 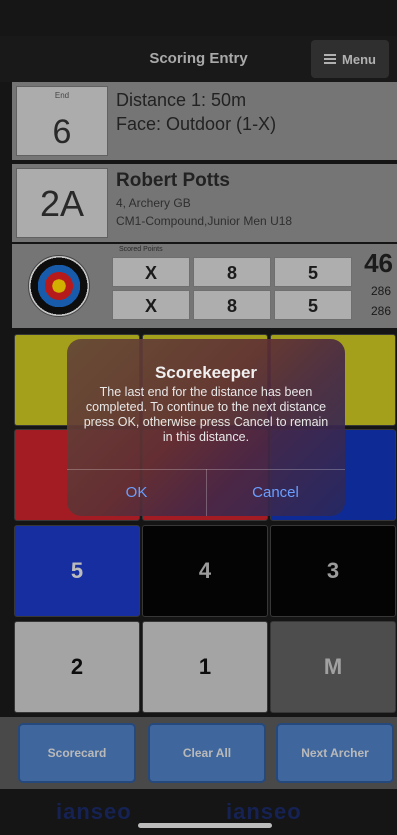 What do you see at coordinates (206, 372) in the screenshot?
I see `dialog-title: Scorekeeper` at bounding box center [206, 372].